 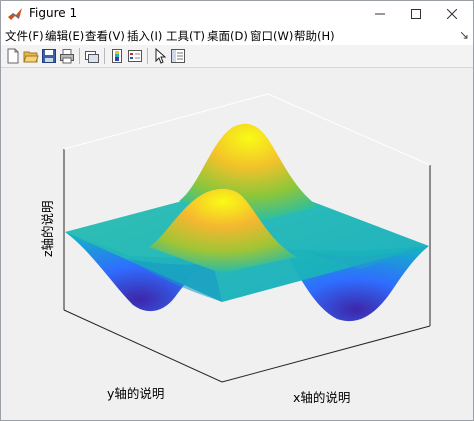 What do you see at coordinates (64, 36) in the screenshot?
I see `menu-edit: 编辑(E)` at bounding box center [64, 36].